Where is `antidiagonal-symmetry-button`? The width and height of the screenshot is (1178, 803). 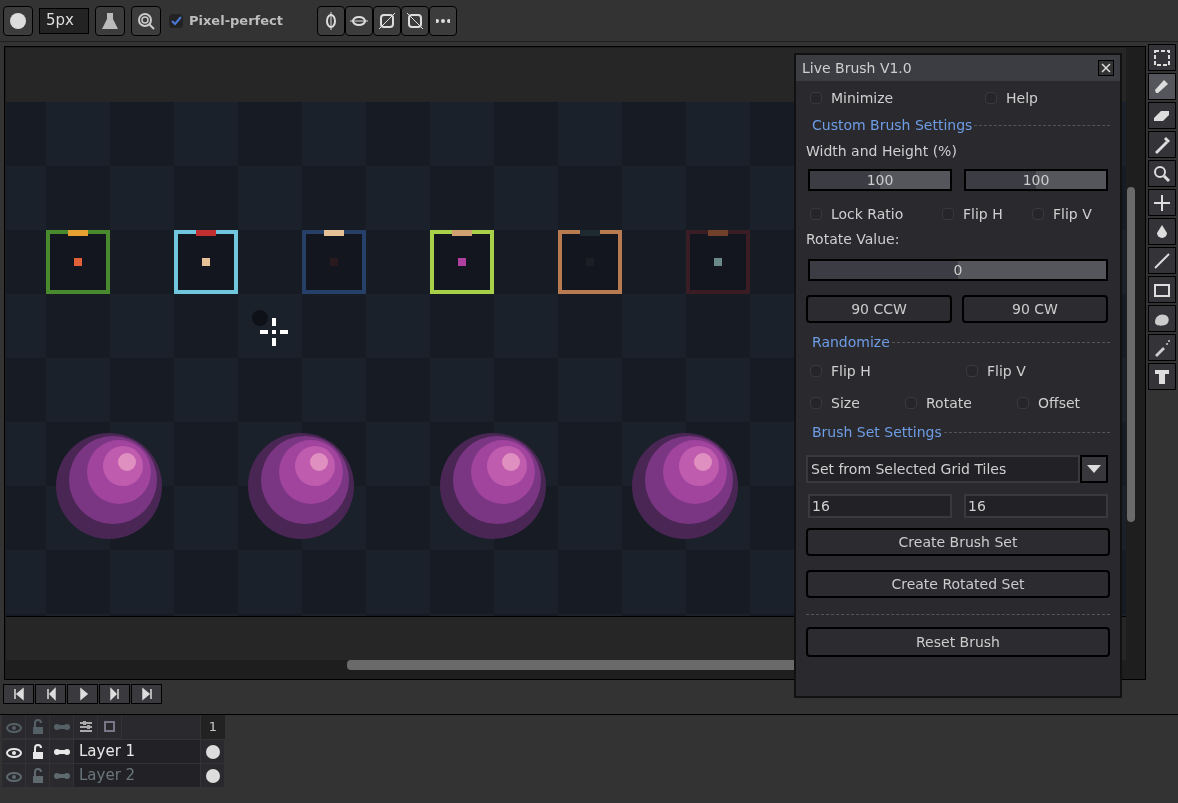 antidiagonal-symmetry-button is located at coordinates (414, 20).